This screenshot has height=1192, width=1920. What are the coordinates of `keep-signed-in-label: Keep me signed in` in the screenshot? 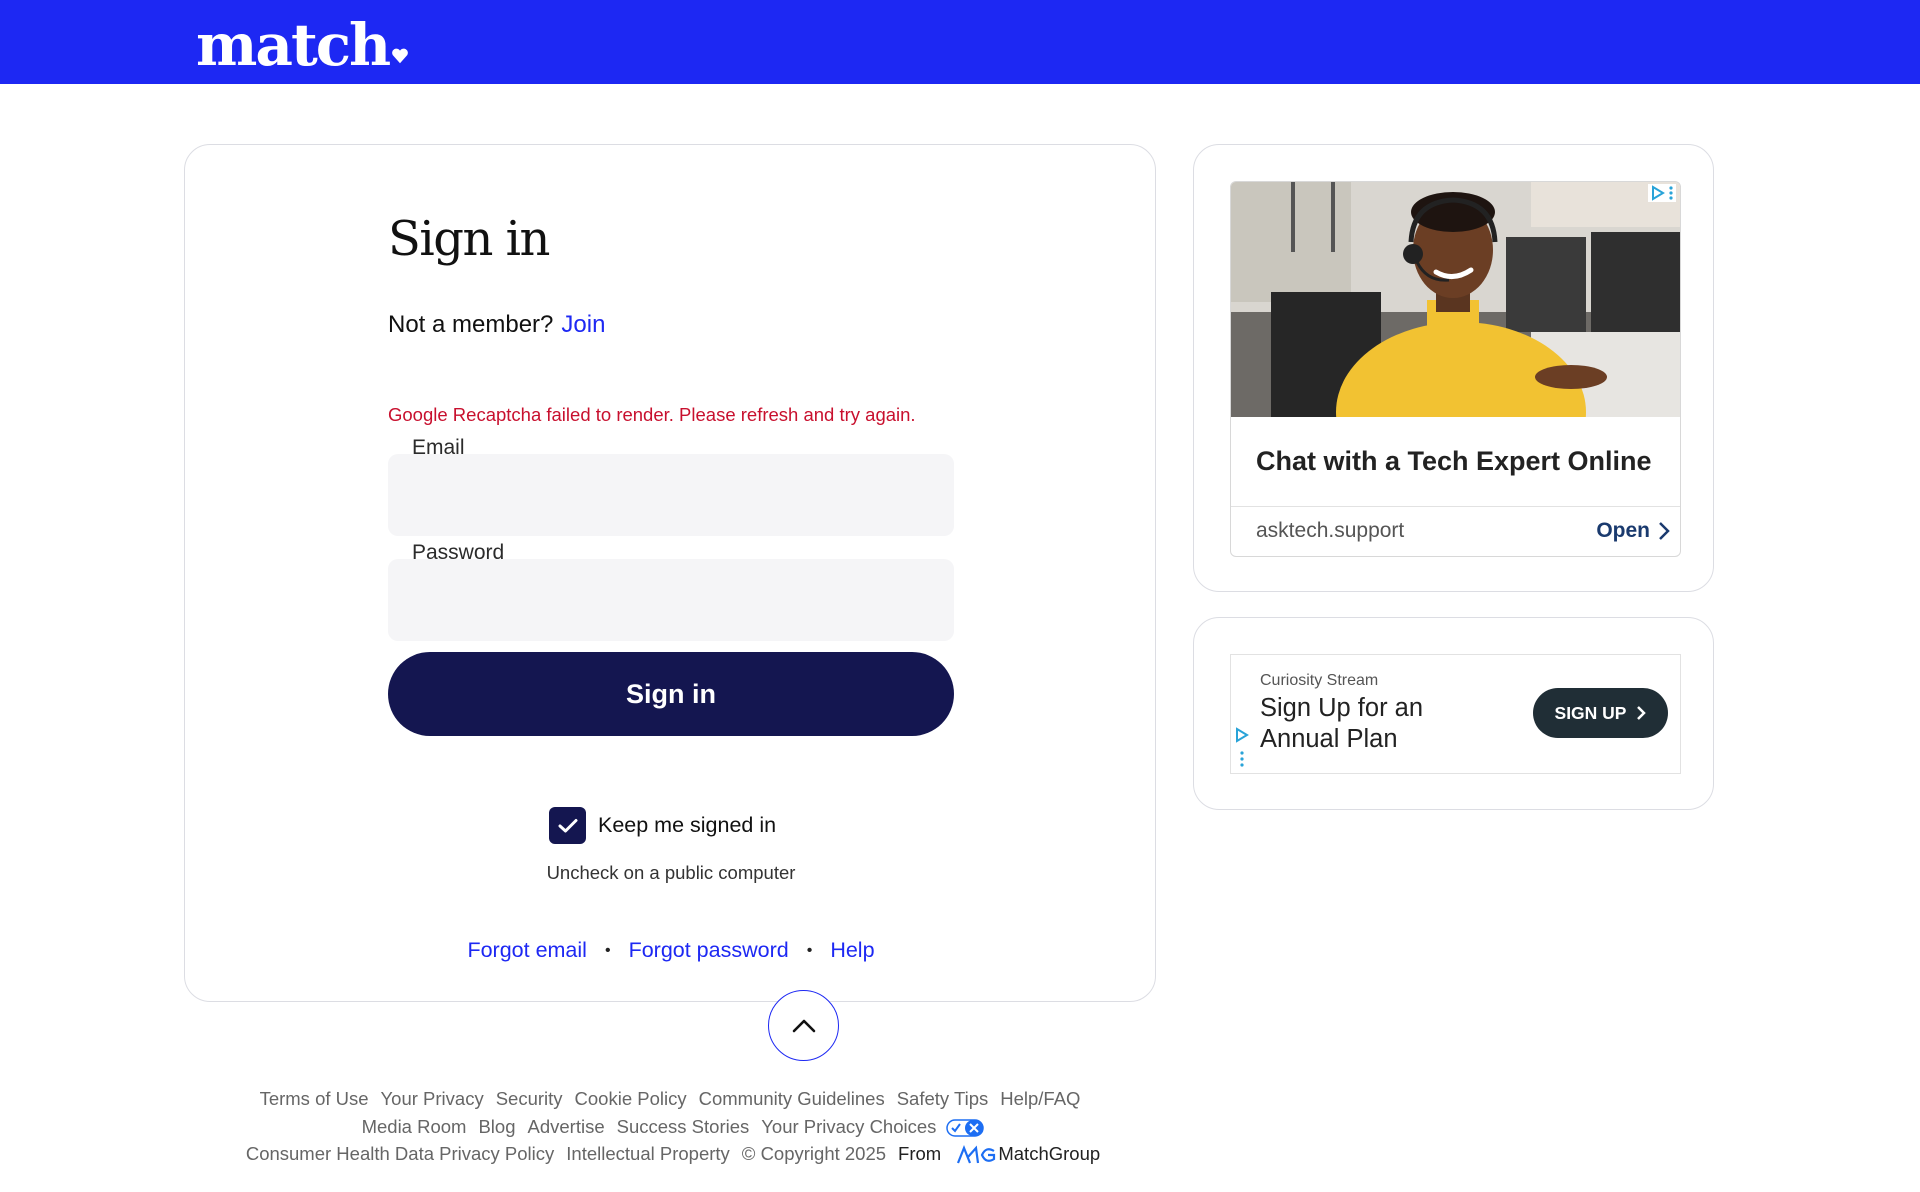 It's located at (687, 825).